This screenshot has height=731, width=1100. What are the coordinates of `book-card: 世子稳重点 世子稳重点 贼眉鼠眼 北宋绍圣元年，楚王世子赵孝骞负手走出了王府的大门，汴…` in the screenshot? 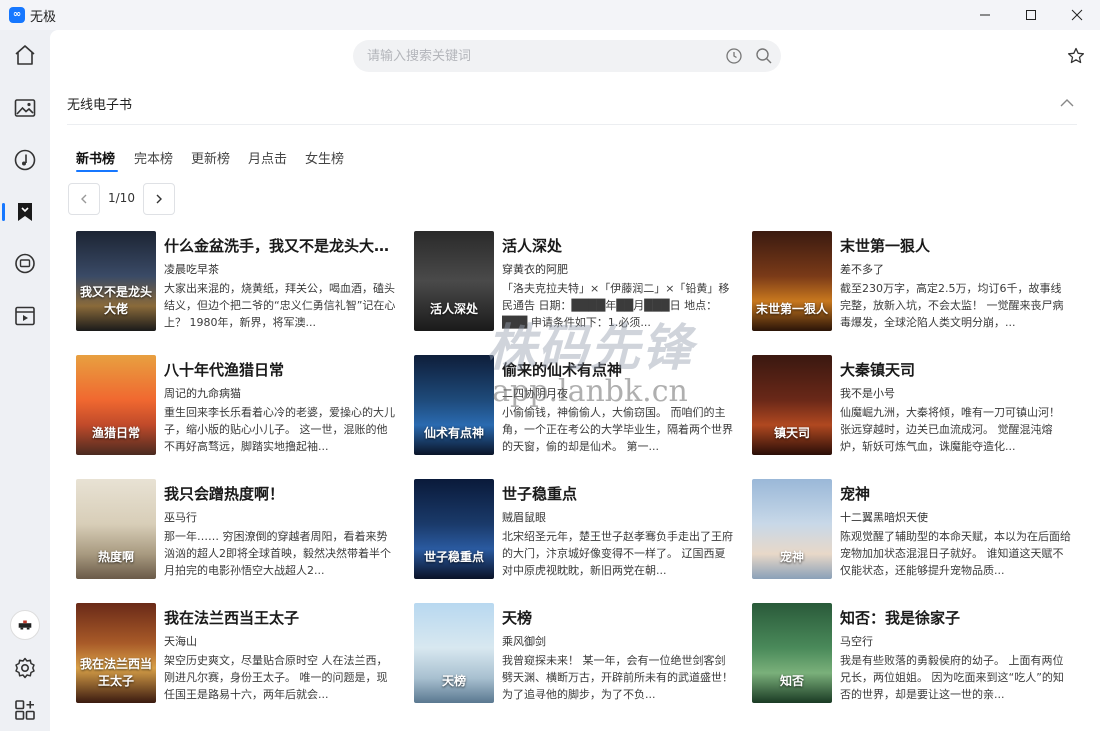 It's located at (574, 529).